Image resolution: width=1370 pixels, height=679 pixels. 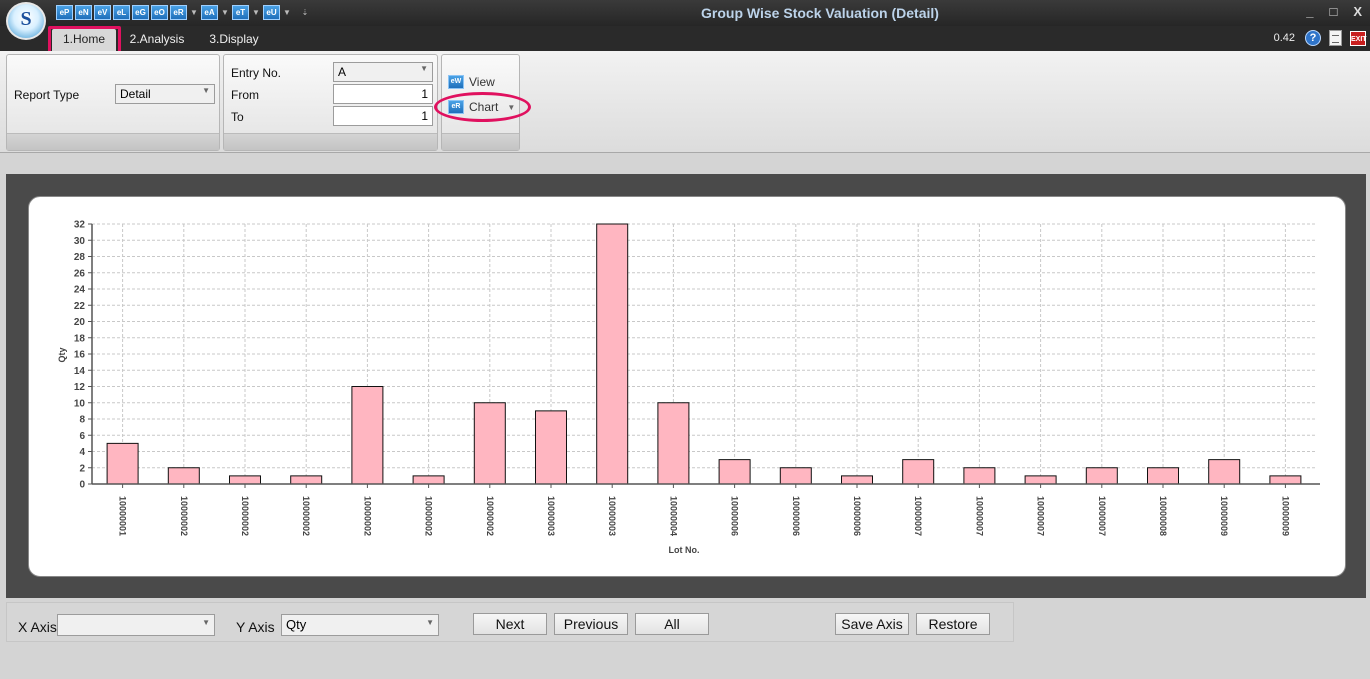 I want to click on document-icon, so click(x=1335, y=38).